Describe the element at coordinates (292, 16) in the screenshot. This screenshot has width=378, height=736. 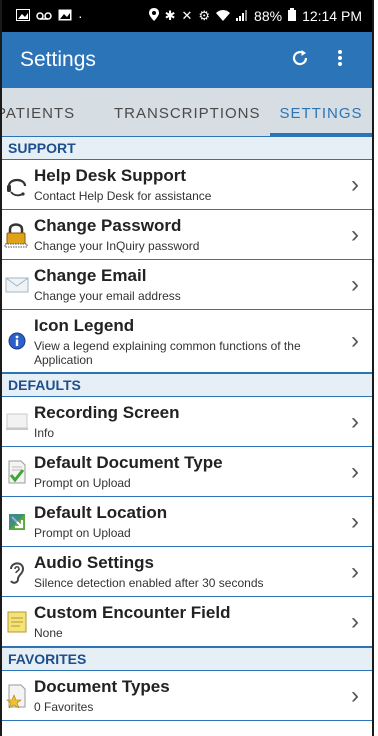
I see `battery-icon` at that location.